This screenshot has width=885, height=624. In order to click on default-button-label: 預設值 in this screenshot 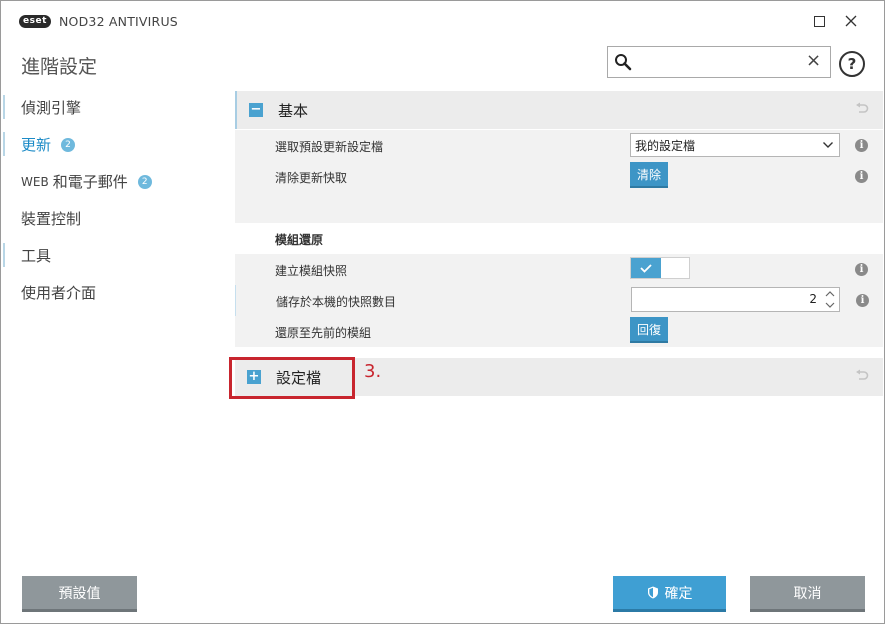, I will do `click(79, 593)`.